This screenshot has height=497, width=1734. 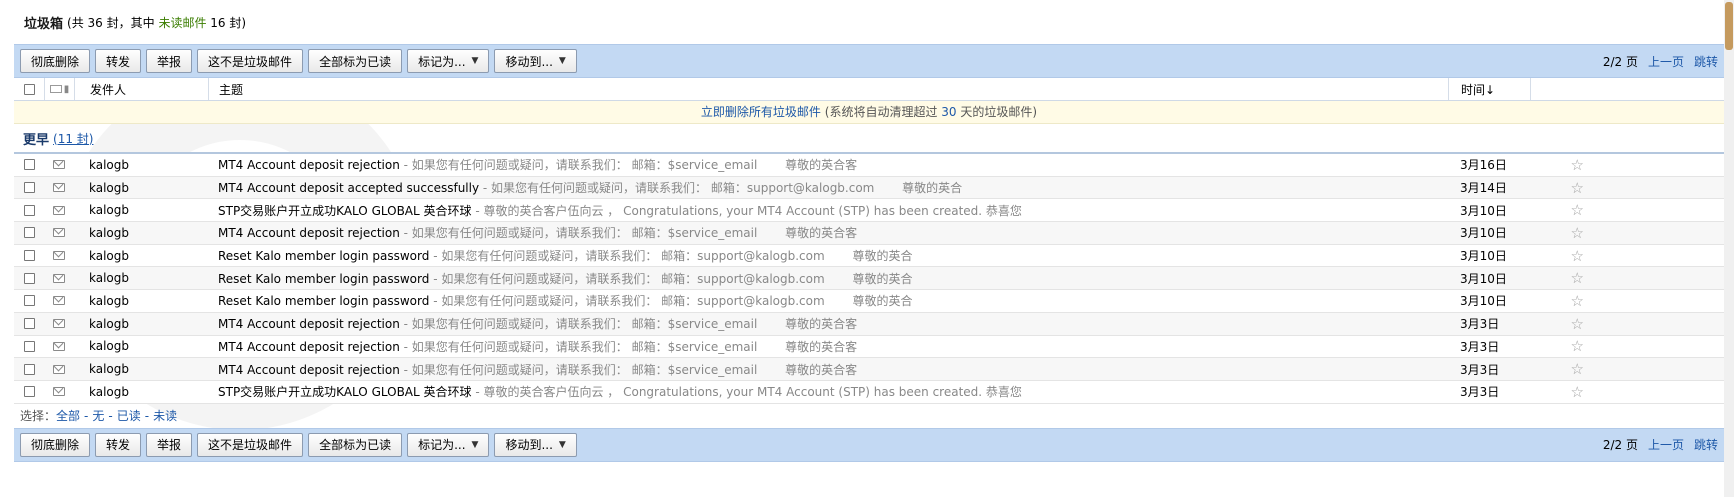 What do you see at coordinates (59, 210) in the screenshot?
I see `envelope-icon` at bounding box center [59, 210].